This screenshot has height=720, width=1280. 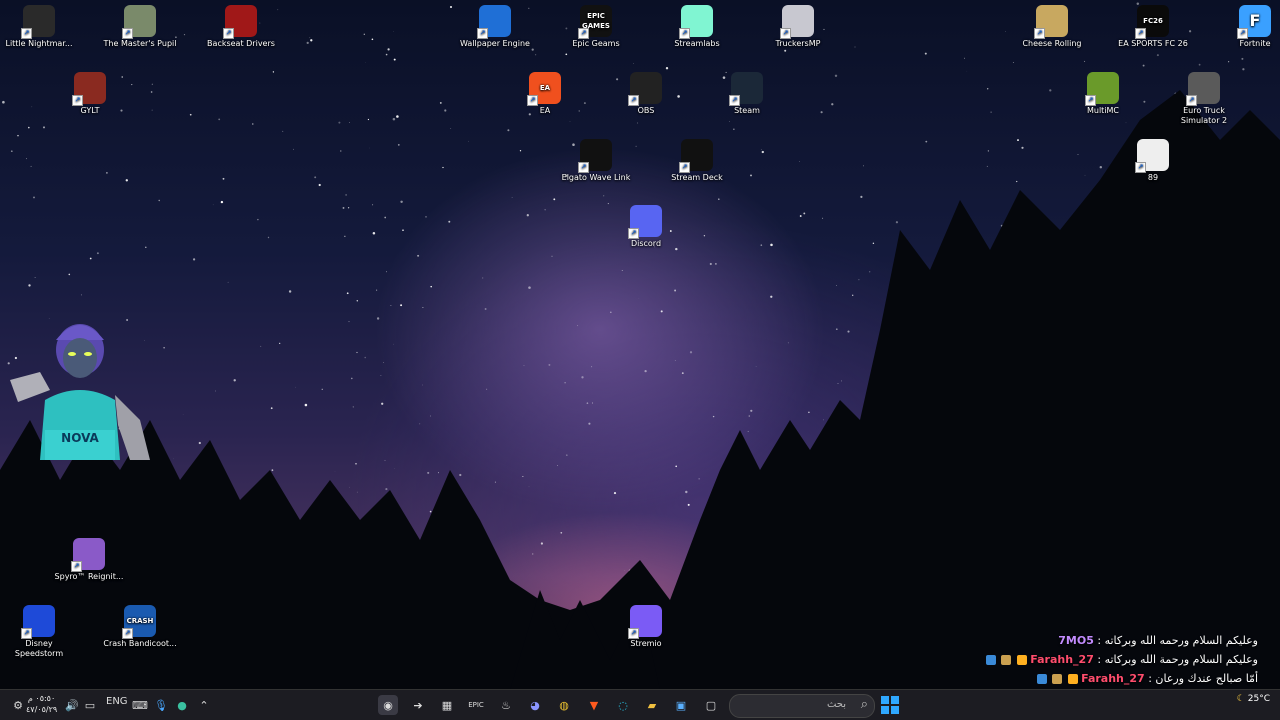 I want to click on ea-fc-icon: FC26 ↗, so click(x=1152, y=22).